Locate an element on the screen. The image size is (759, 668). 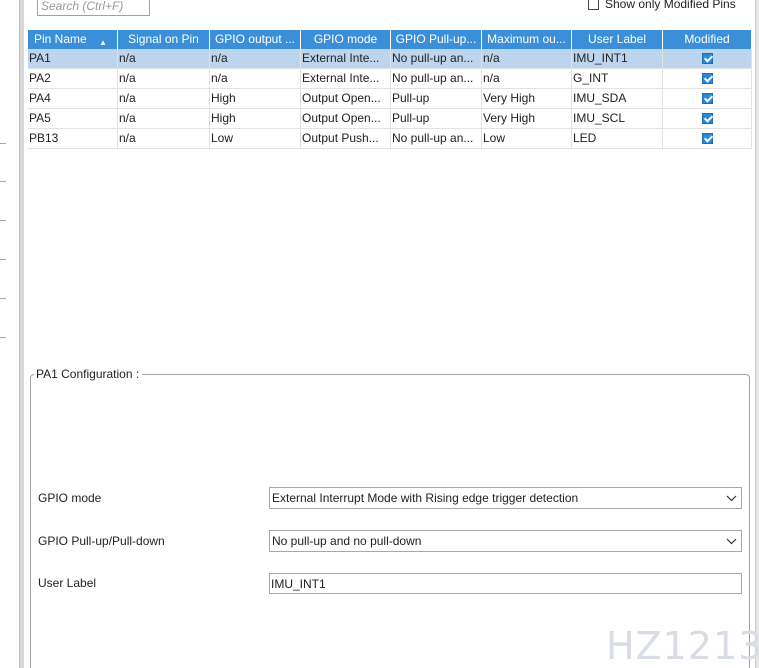
gpio-mode-label: GPIO mode is located at coordinates (70, 498).